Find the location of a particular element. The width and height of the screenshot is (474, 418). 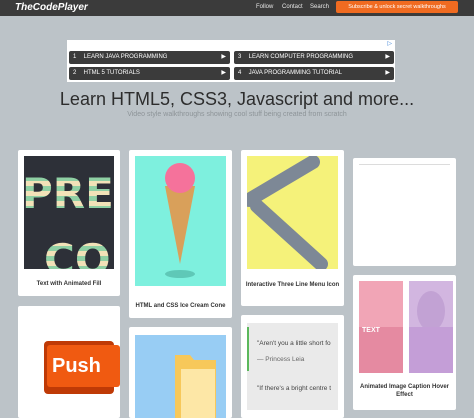

ad-link-label: LEARN COMPUTER PROGRAMMING is located at coordinates (301, 57).